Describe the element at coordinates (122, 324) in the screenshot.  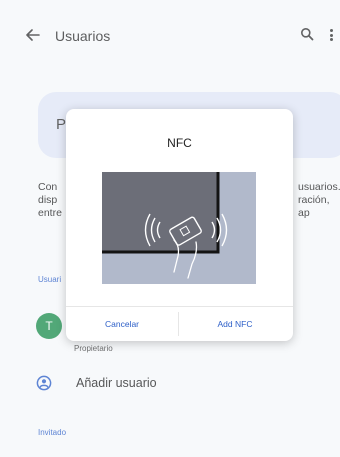
I see `cancel-button: Cancelar` at that location.